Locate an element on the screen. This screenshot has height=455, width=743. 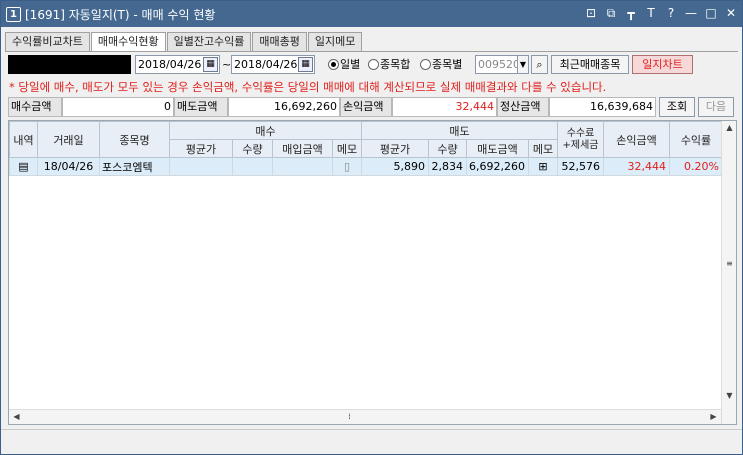
col-sell-qty: 수량 is located at coordinates (447, 148).